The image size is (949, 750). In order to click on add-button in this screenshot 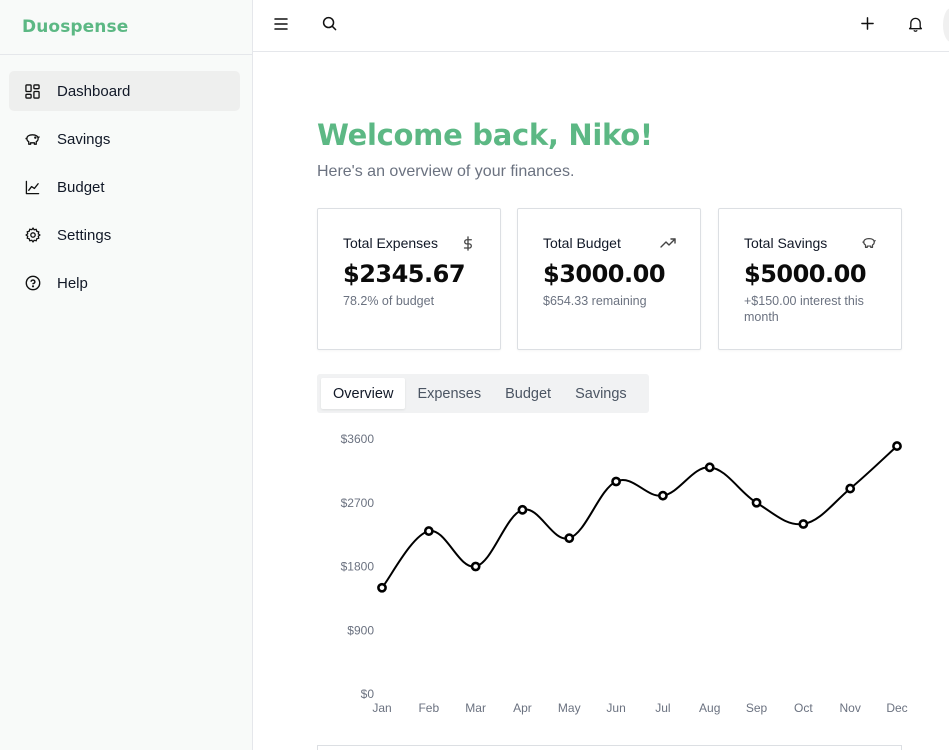, I will do `click(867, 26)`.